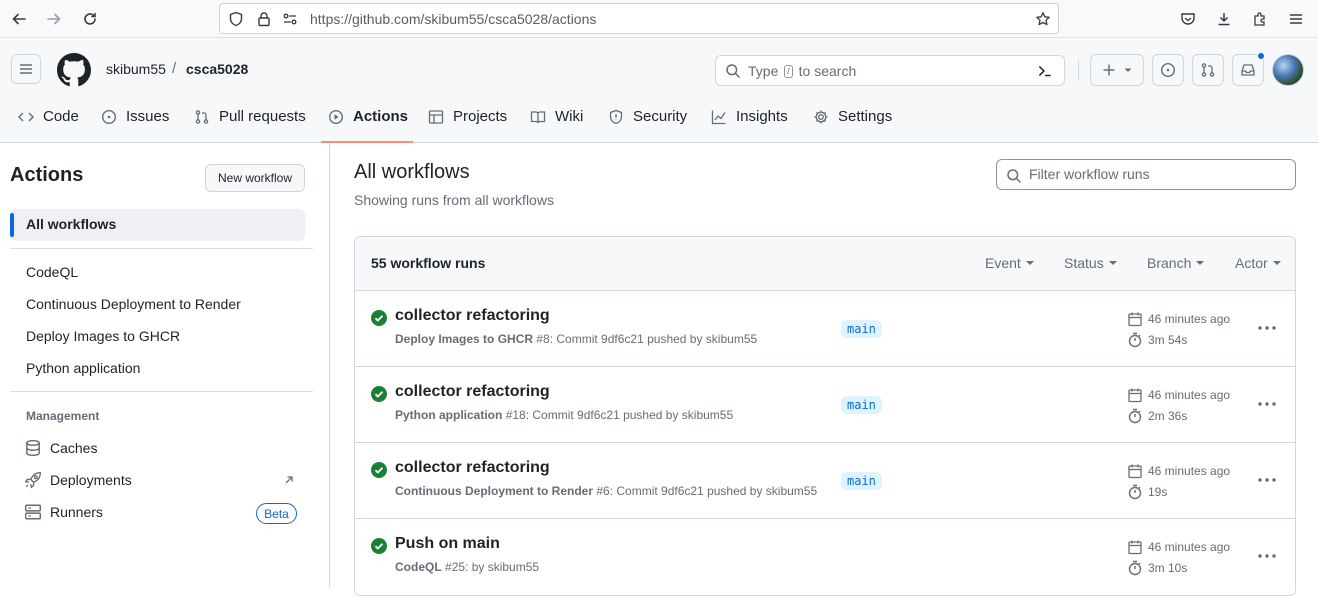  I want to click on github-logo-icon, so click(74, 70).